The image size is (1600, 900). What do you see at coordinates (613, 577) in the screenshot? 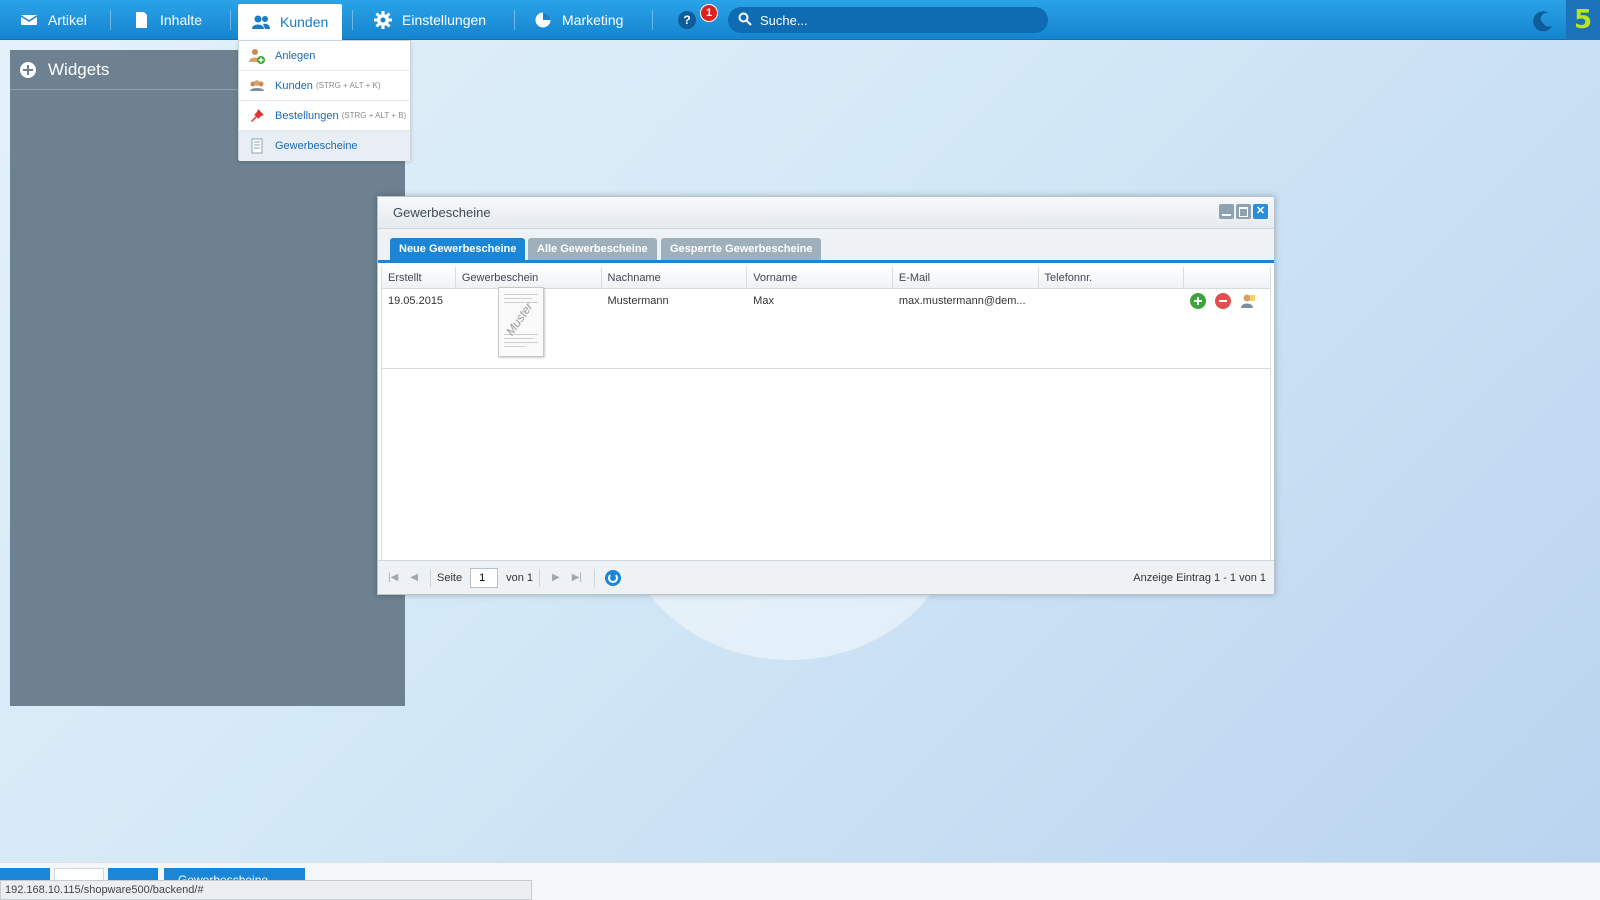
I see `refresh-icon` at bounding box center [613, 577].